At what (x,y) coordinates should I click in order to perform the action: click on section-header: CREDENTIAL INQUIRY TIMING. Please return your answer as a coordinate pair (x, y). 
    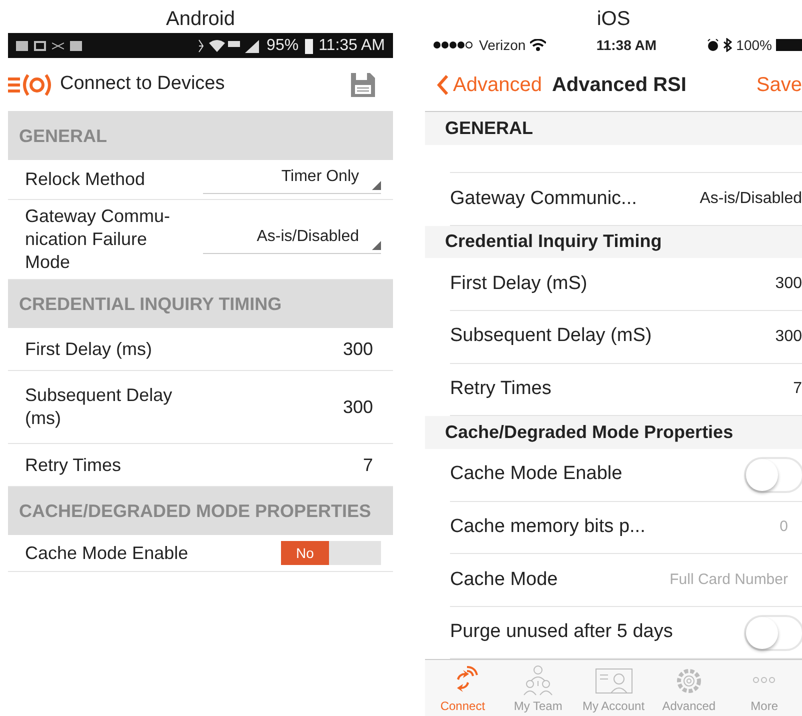
    Looking at the image, I should click on (200, 304).